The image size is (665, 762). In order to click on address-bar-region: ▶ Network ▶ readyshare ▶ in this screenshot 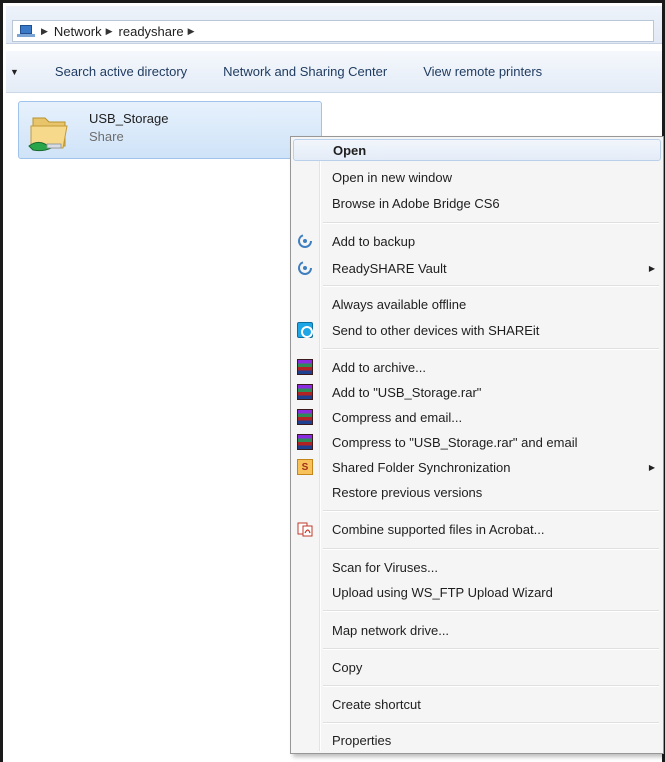, I will do `click(334, 25)`.